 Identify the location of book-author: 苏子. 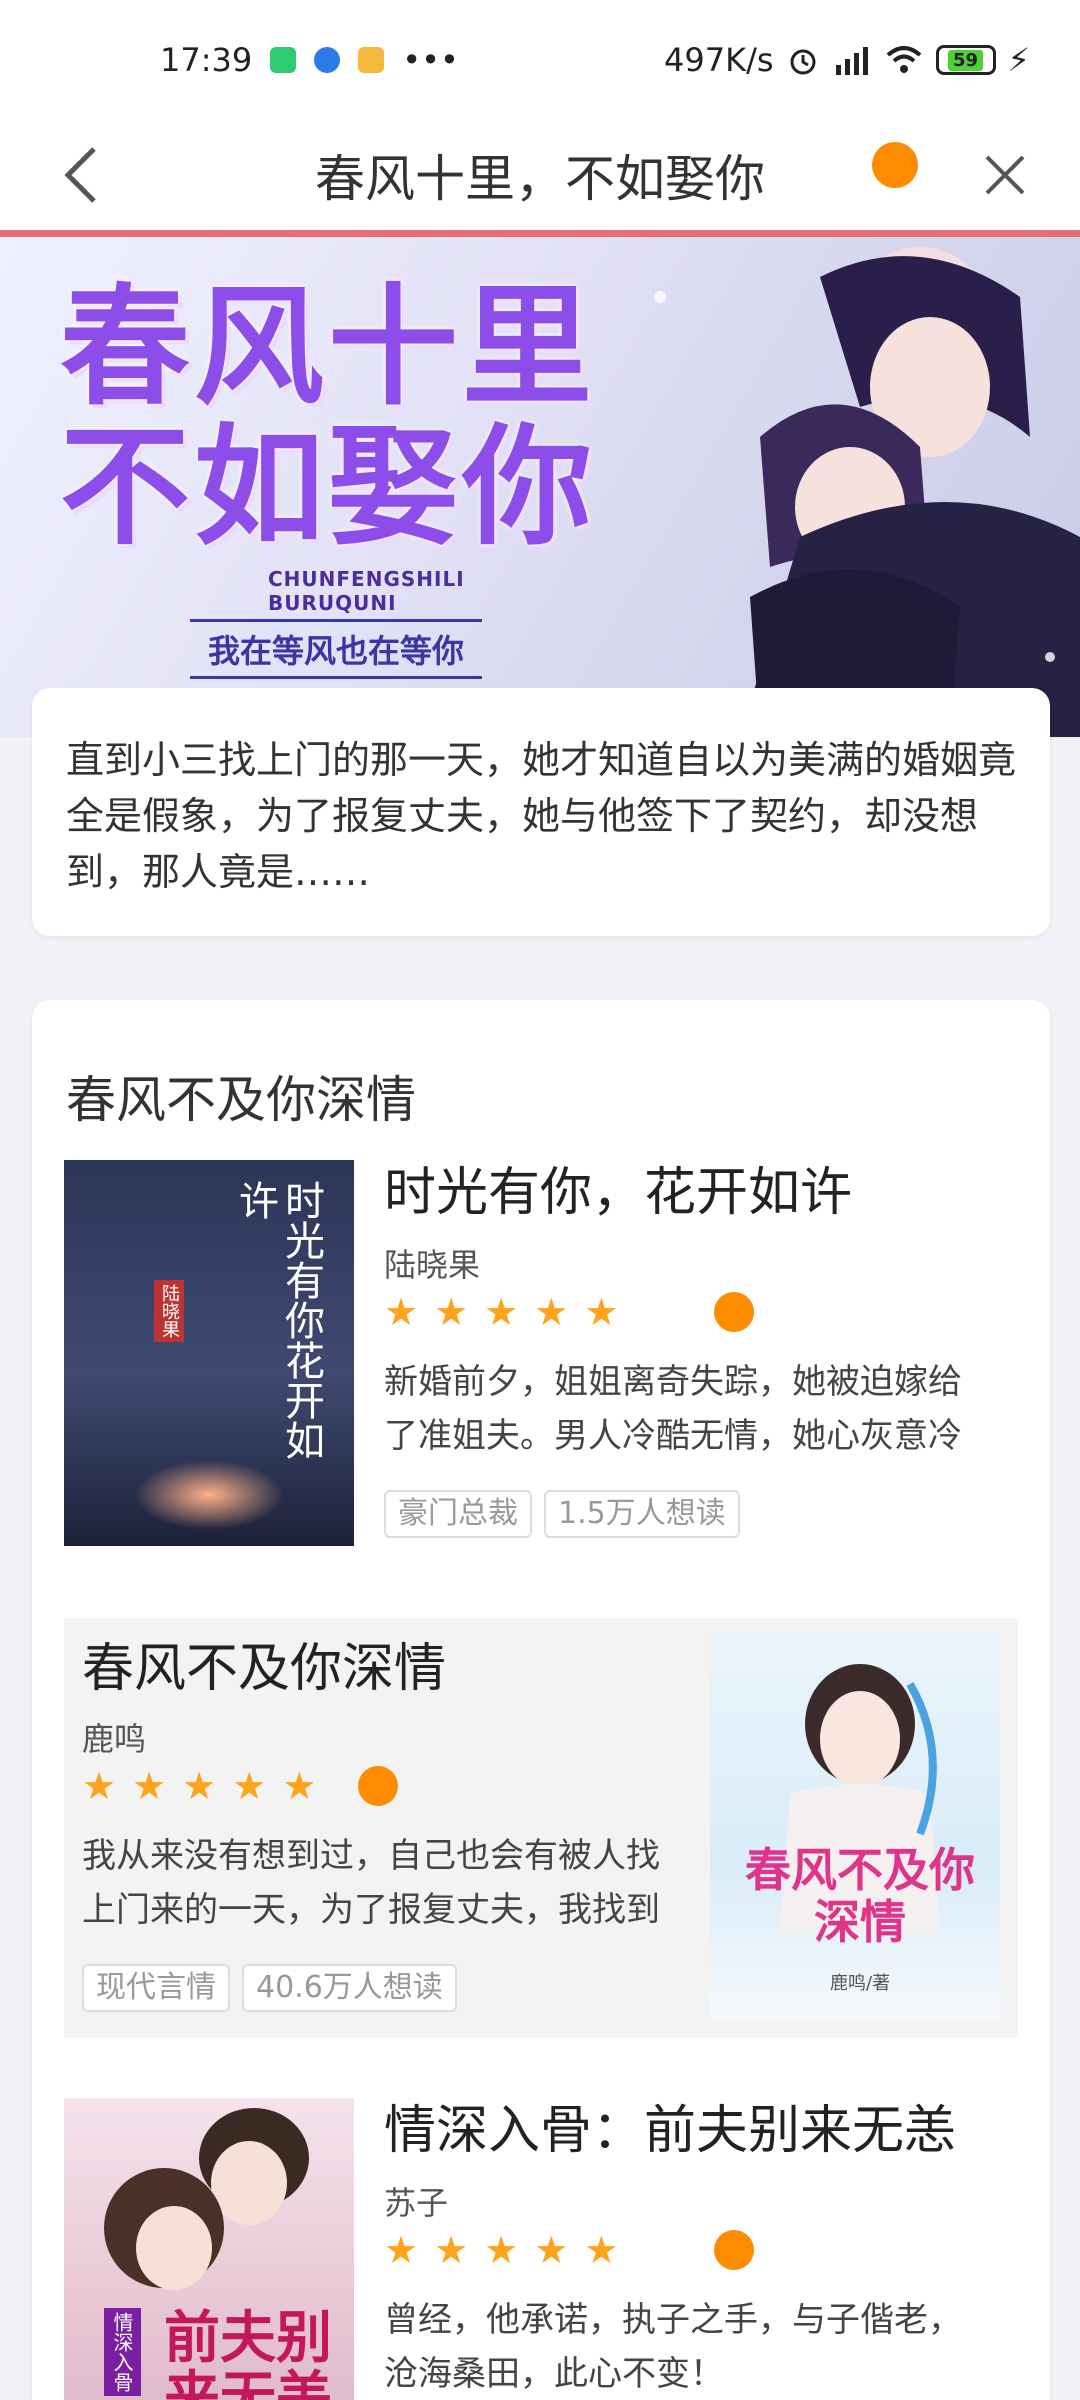
(416, 2203).